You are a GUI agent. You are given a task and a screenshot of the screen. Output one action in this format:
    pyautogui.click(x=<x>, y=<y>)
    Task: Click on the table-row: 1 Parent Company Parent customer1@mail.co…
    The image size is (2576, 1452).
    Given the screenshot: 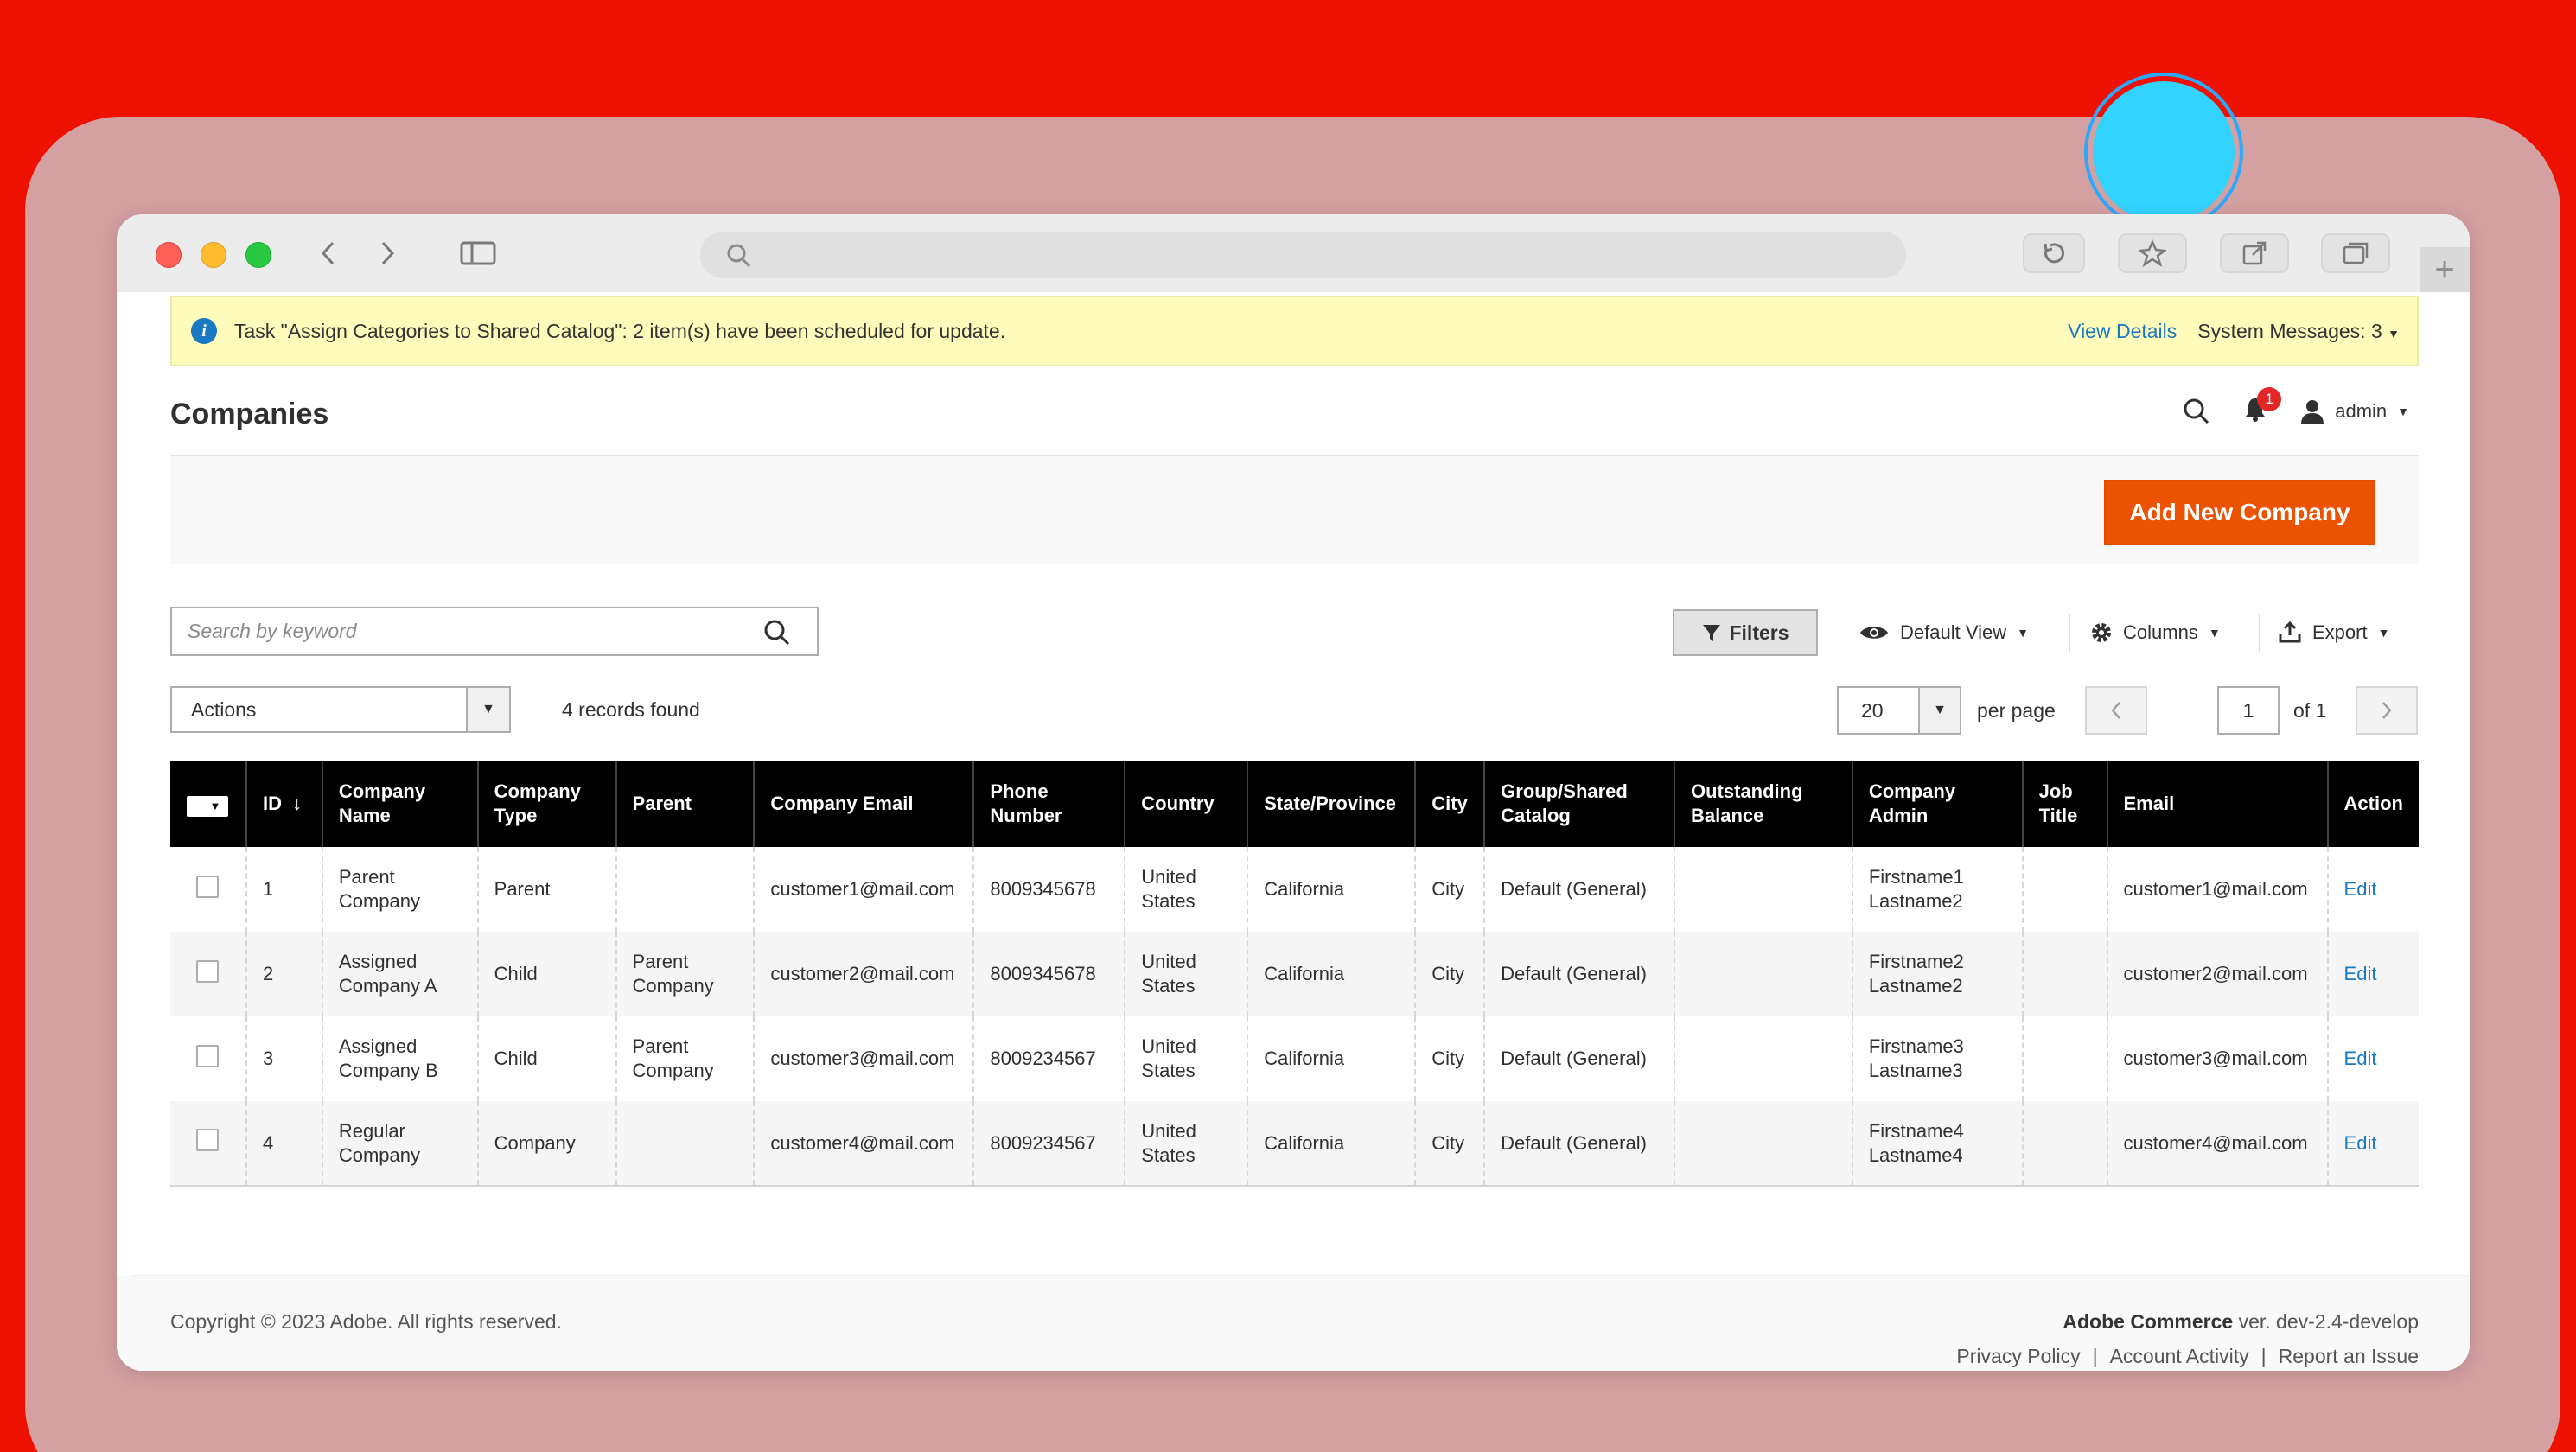 What is the action you would take?
    pyautogui.click(x=1294, y=889)
    